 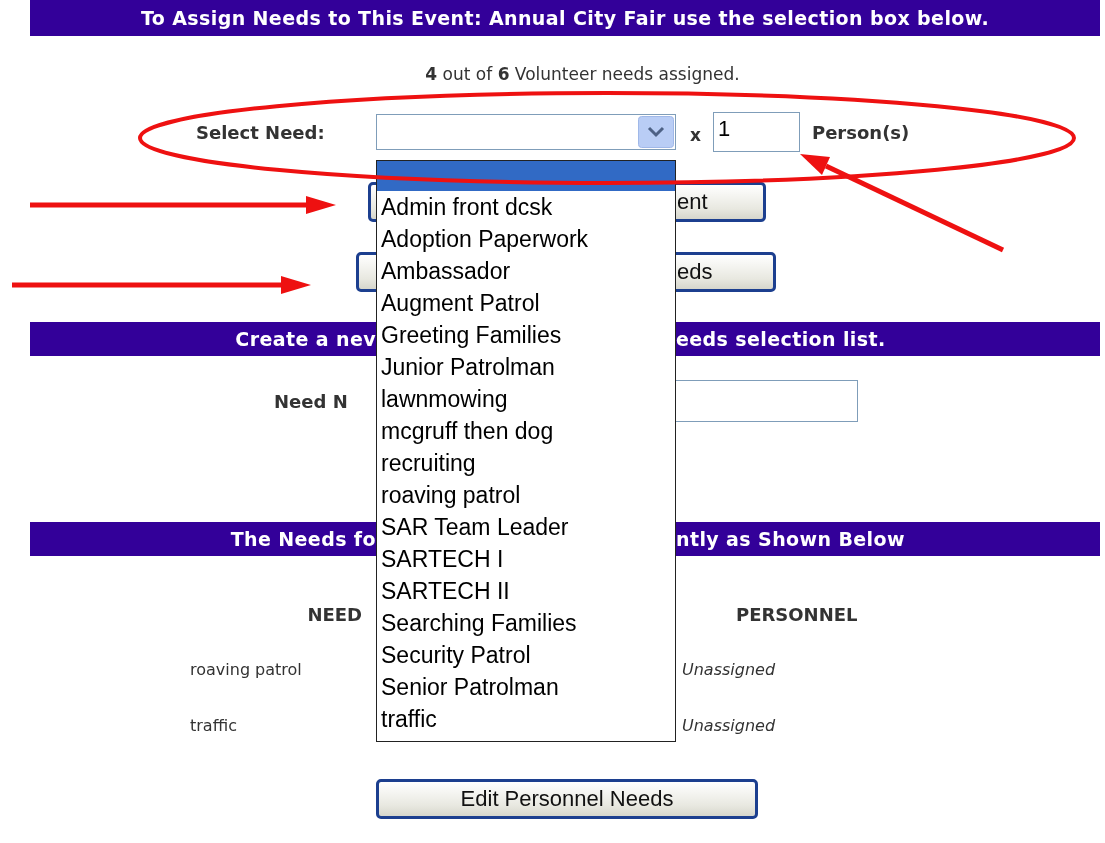 I want to click on need-name-label: Need N, so click(x=311, y=401).